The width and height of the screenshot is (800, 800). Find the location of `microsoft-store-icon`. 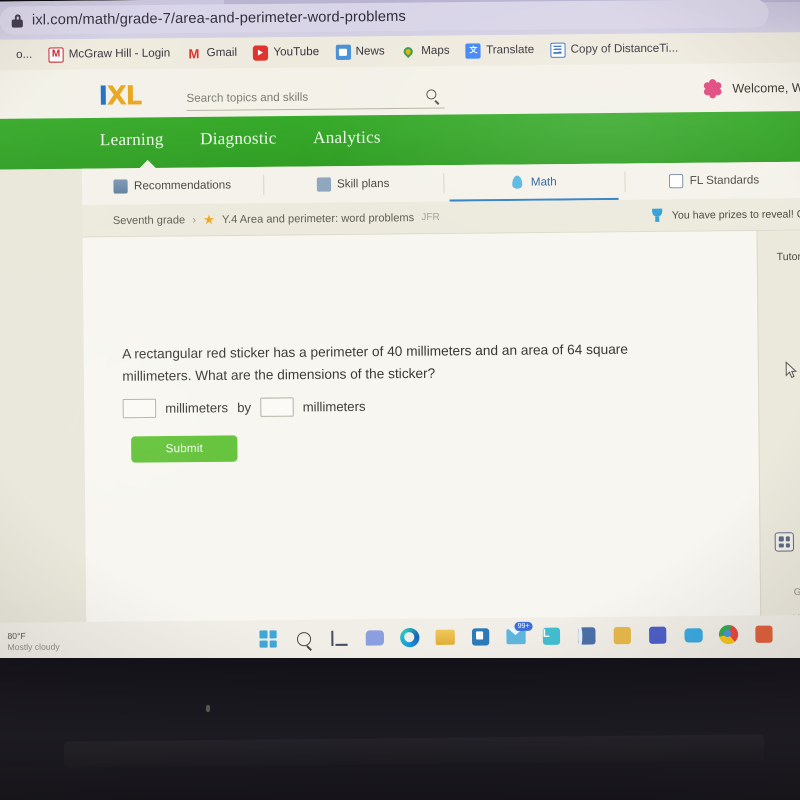

microsoft-store-icon is located at coordinates (480, 636).